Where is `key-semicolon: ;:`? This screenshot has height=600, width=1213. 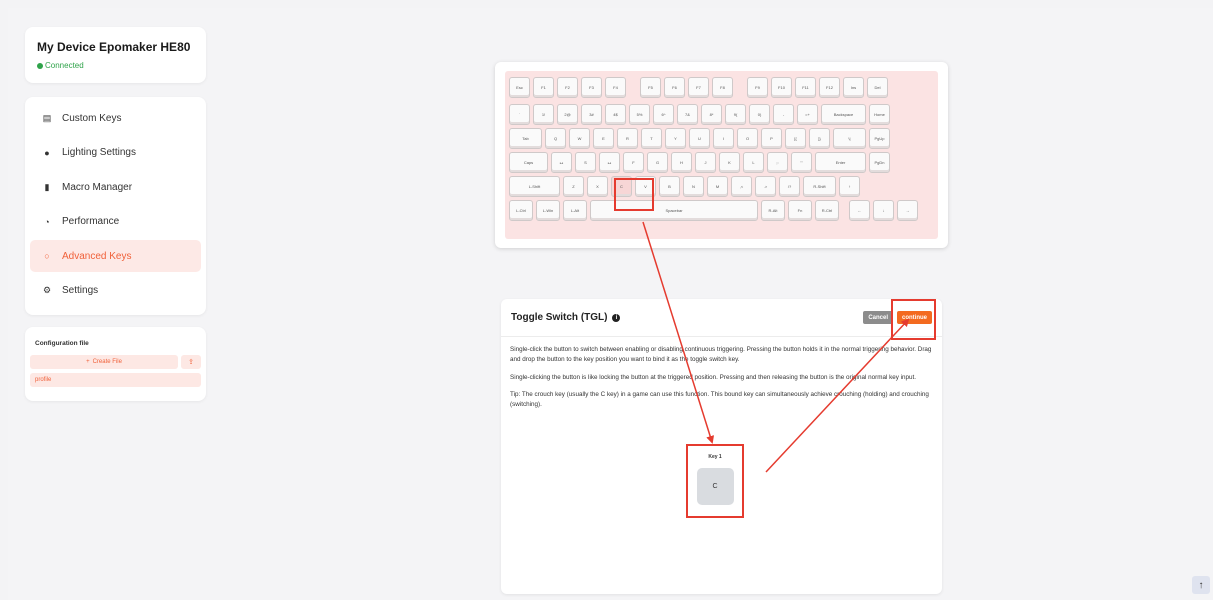
key-semicolon: ;: is located at coordinates (777, 162).